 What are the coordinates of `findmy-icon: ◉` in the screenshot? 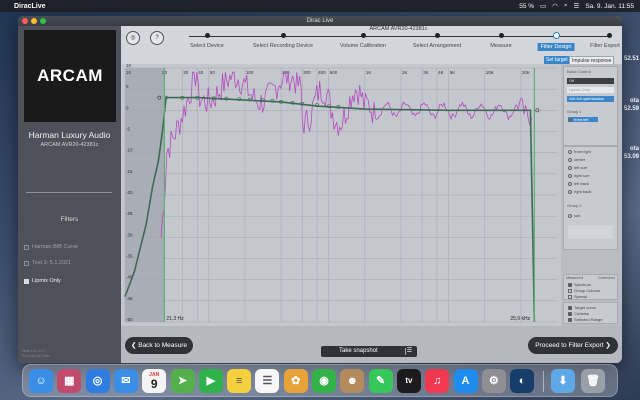 It's located at (324, 381).